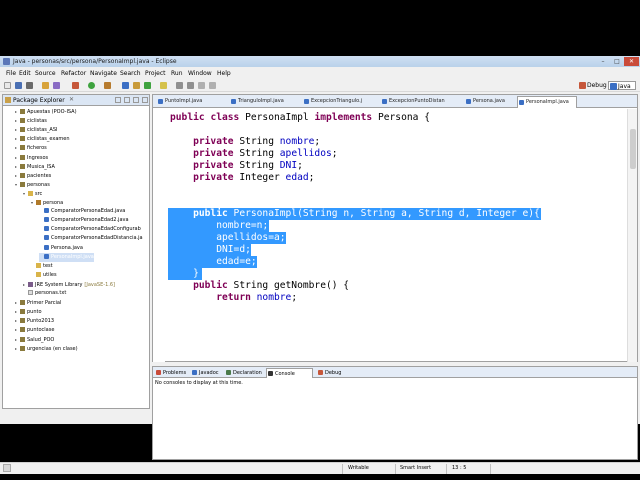 The height and width of the screenshot is (480, 640). I want to click on tree-item: ▸ pacientes, so click(33, 175).